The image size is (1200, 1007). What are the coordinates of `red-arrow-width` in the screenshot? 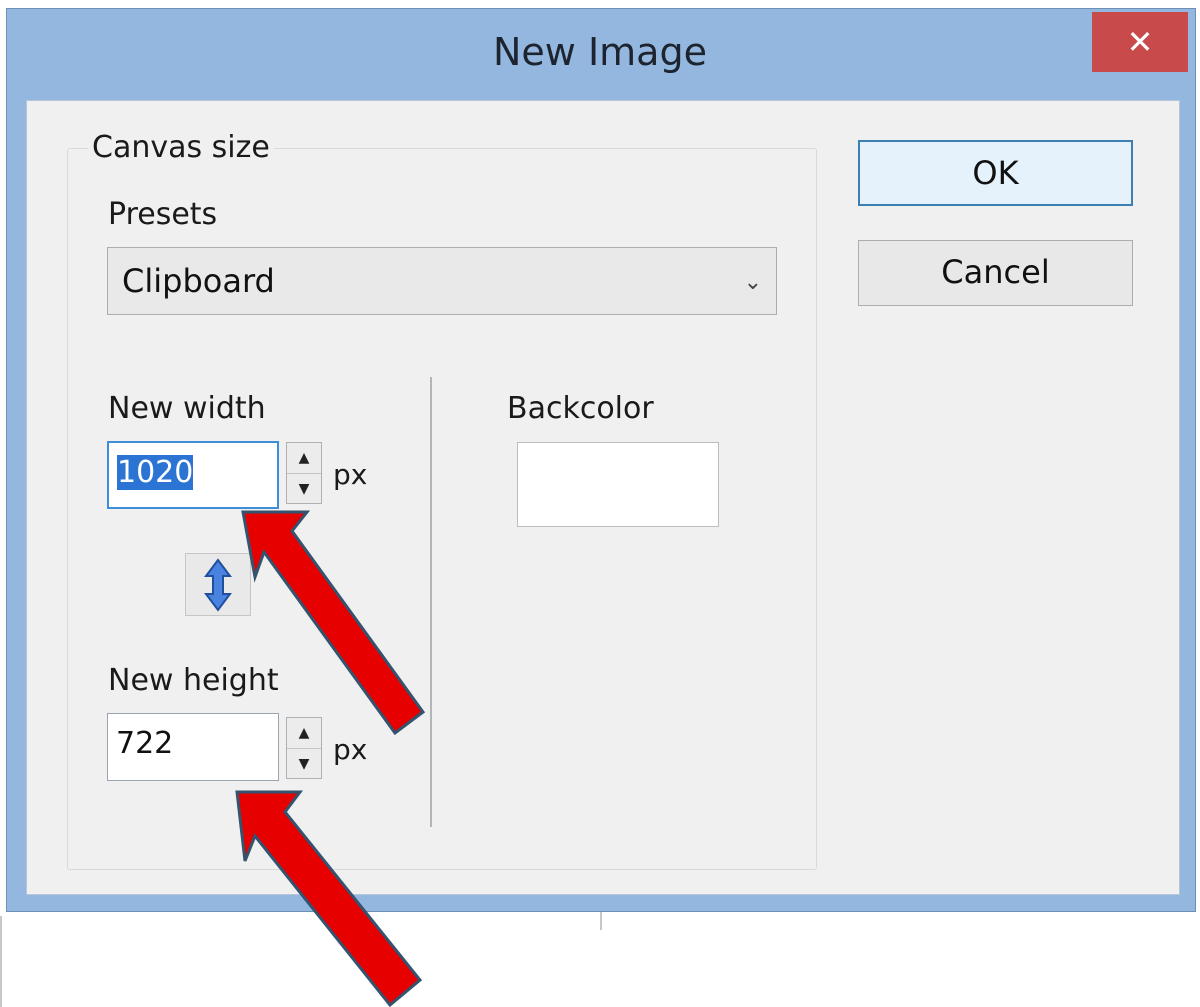 It's located at (333, 623).